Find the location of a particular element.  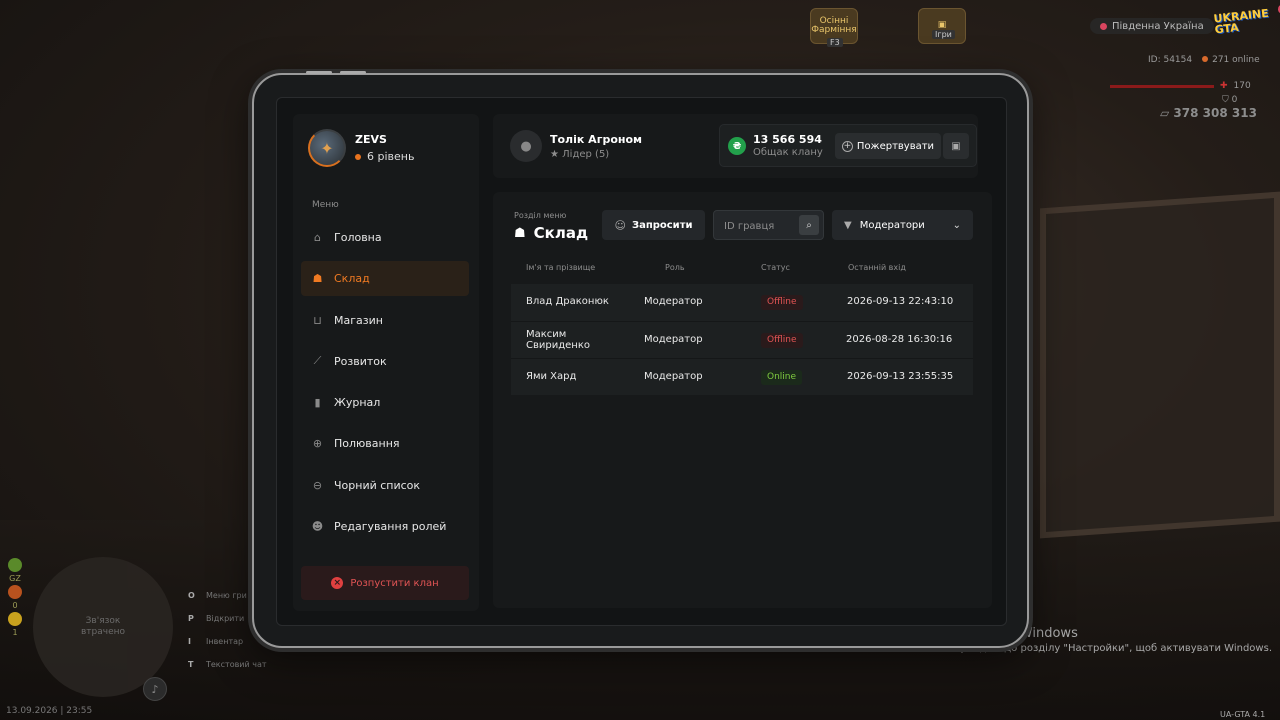

sidebar-item-roles: ☻ Редагування ролей is located at coordinates (385, 526).